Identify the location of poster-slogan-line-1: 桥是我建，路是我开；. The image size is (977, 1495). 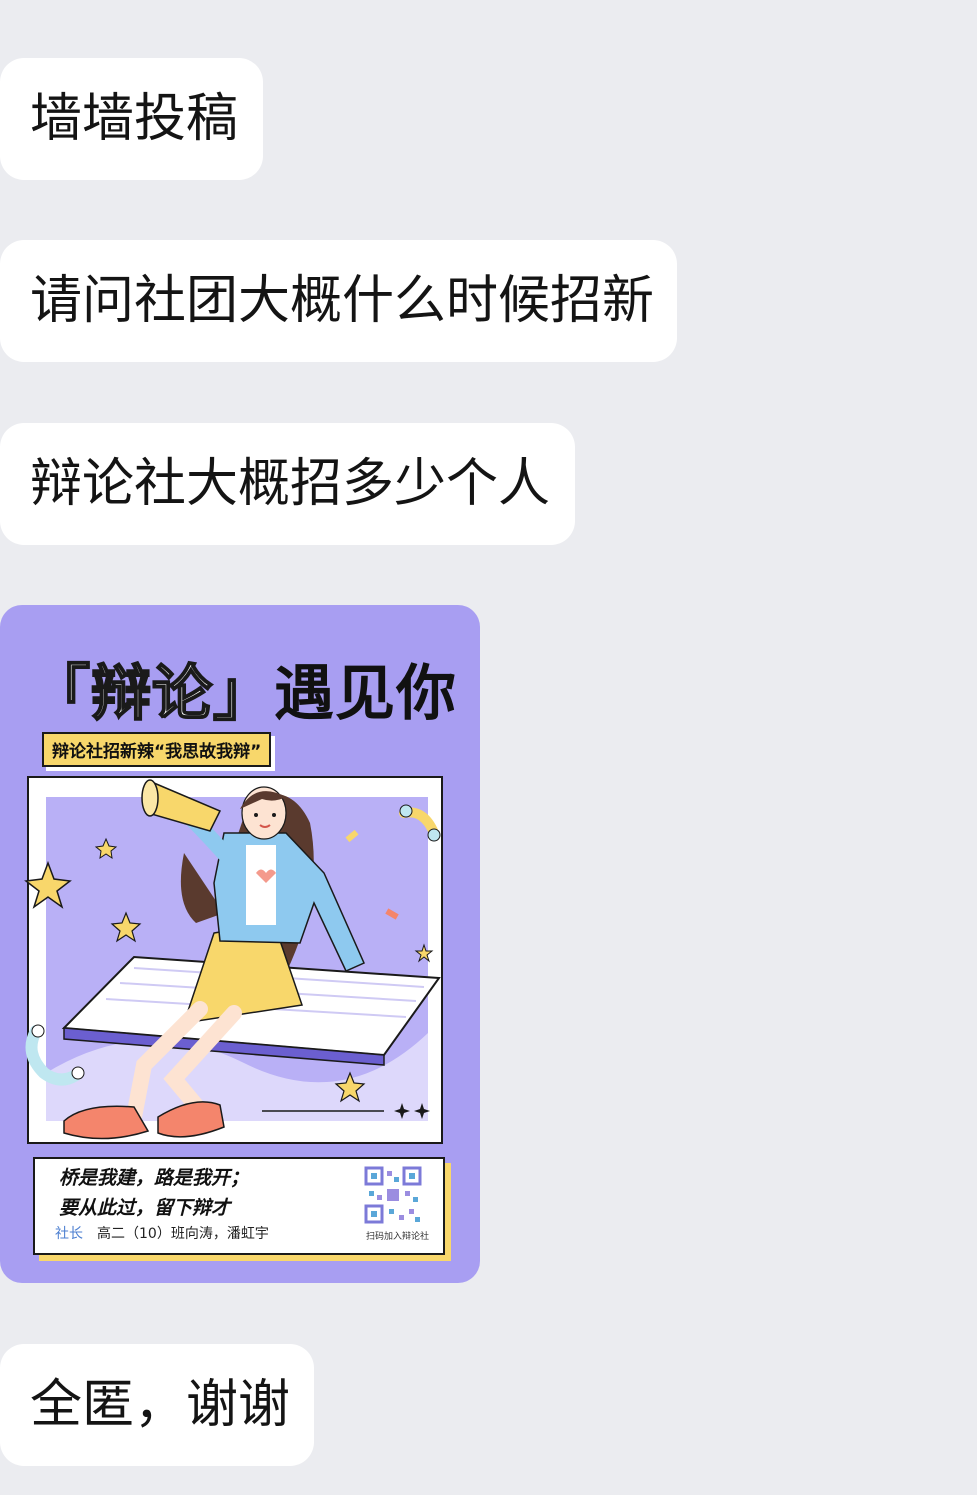
(154, 1178).